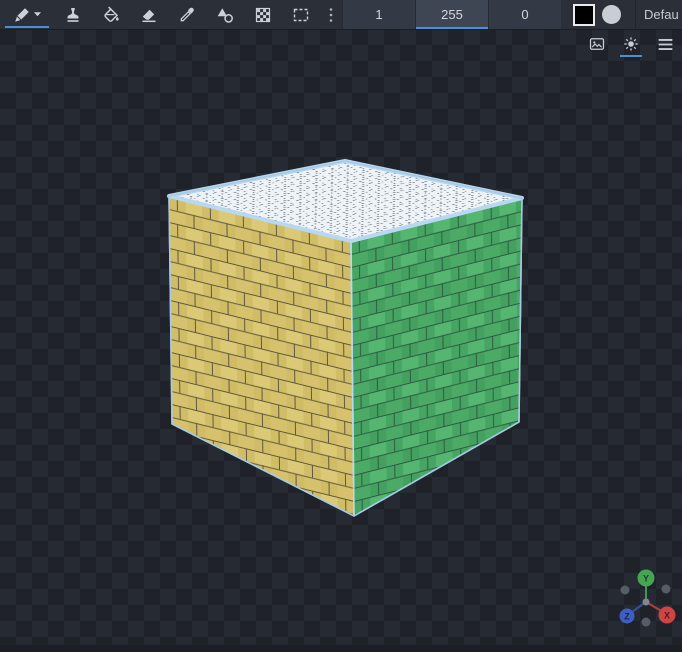  I want to click on fill-bucket-icon, so click(111, 13).